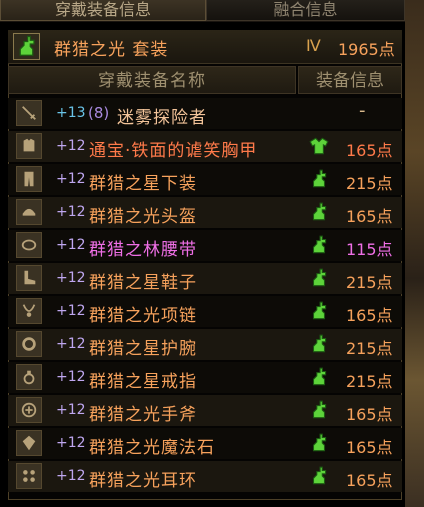  What do you see at coordinates (143, 214) in the screenshot?
I see `item-name: 群猎之光头盔` at bounding box center [143, 214].